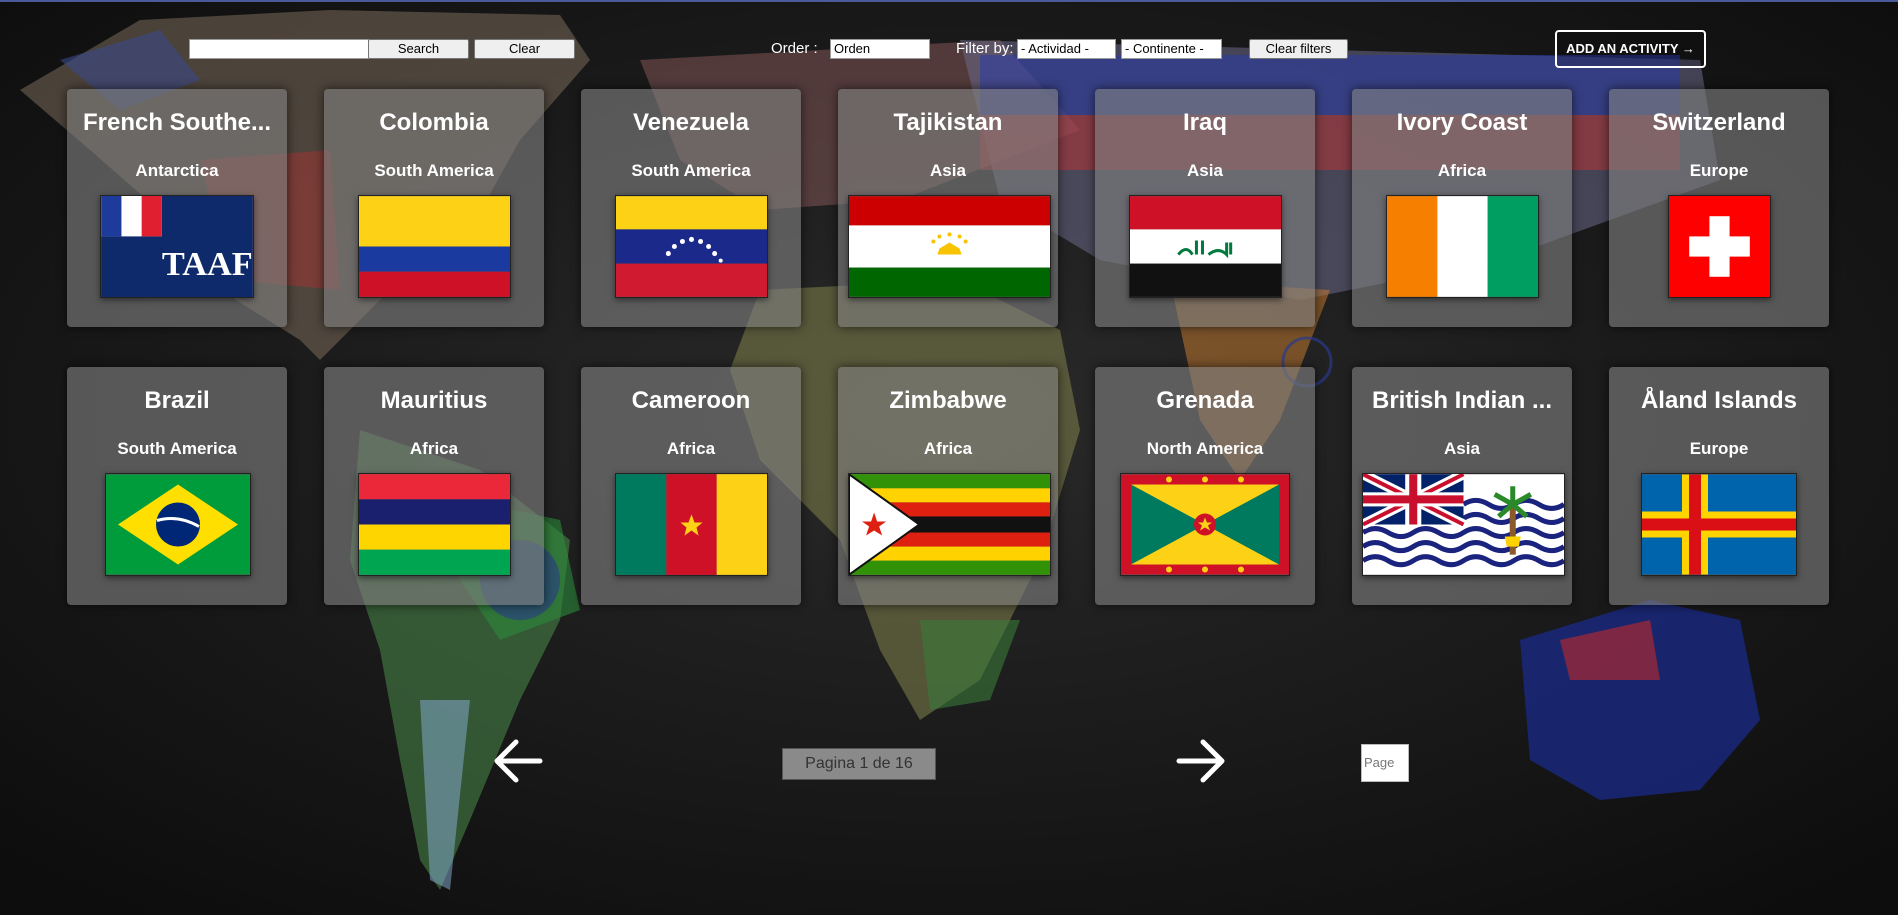 The width and height of the screenshot is (1898, 915). I want to click on country-name: Ivory Coast, so click(1462, 122).